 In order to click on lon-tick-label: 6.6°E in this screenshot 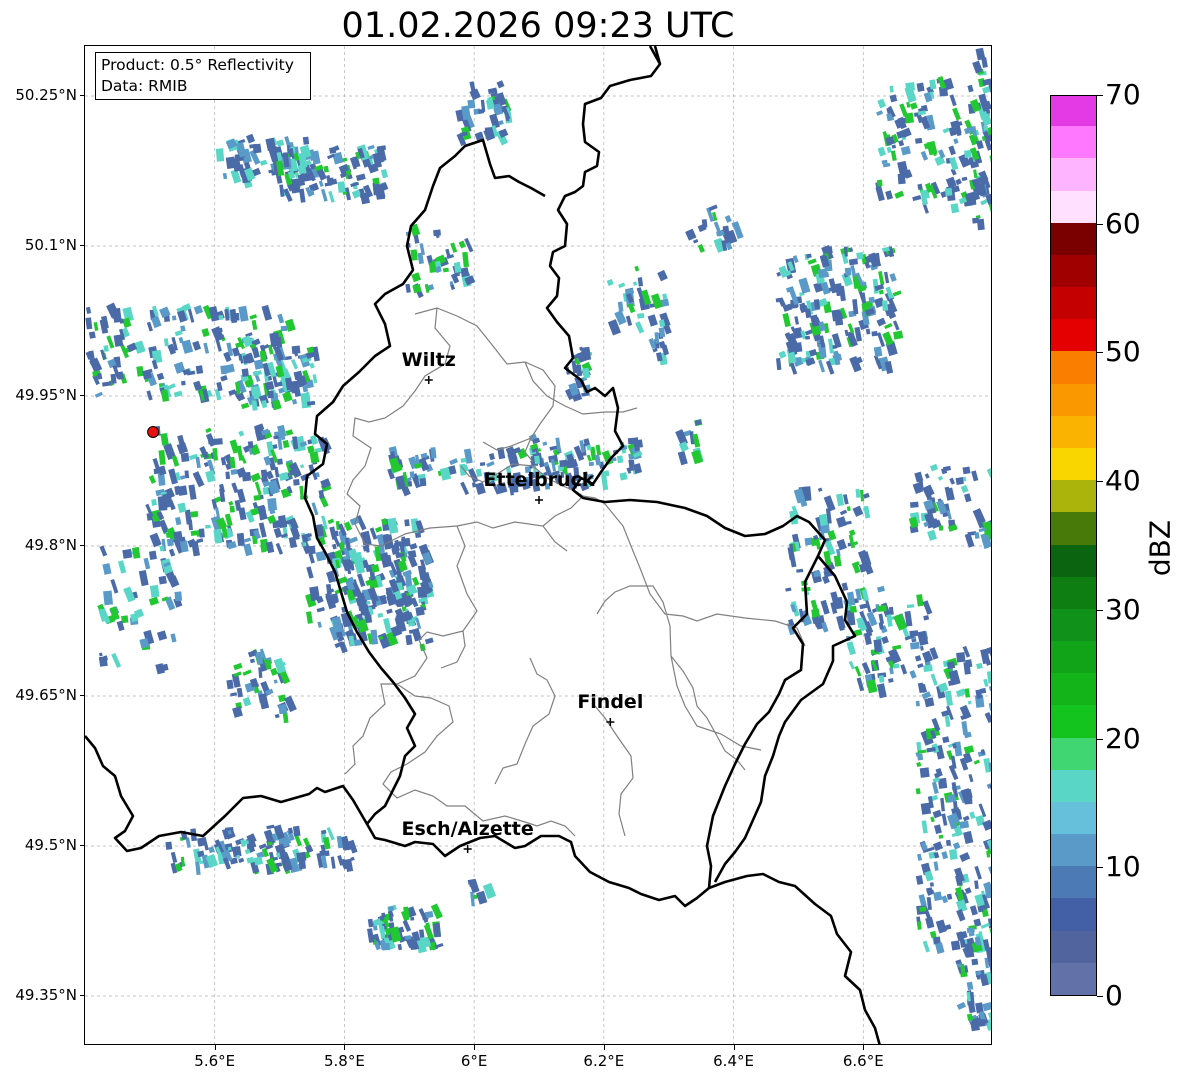, I will do `click(863, 1061)`.